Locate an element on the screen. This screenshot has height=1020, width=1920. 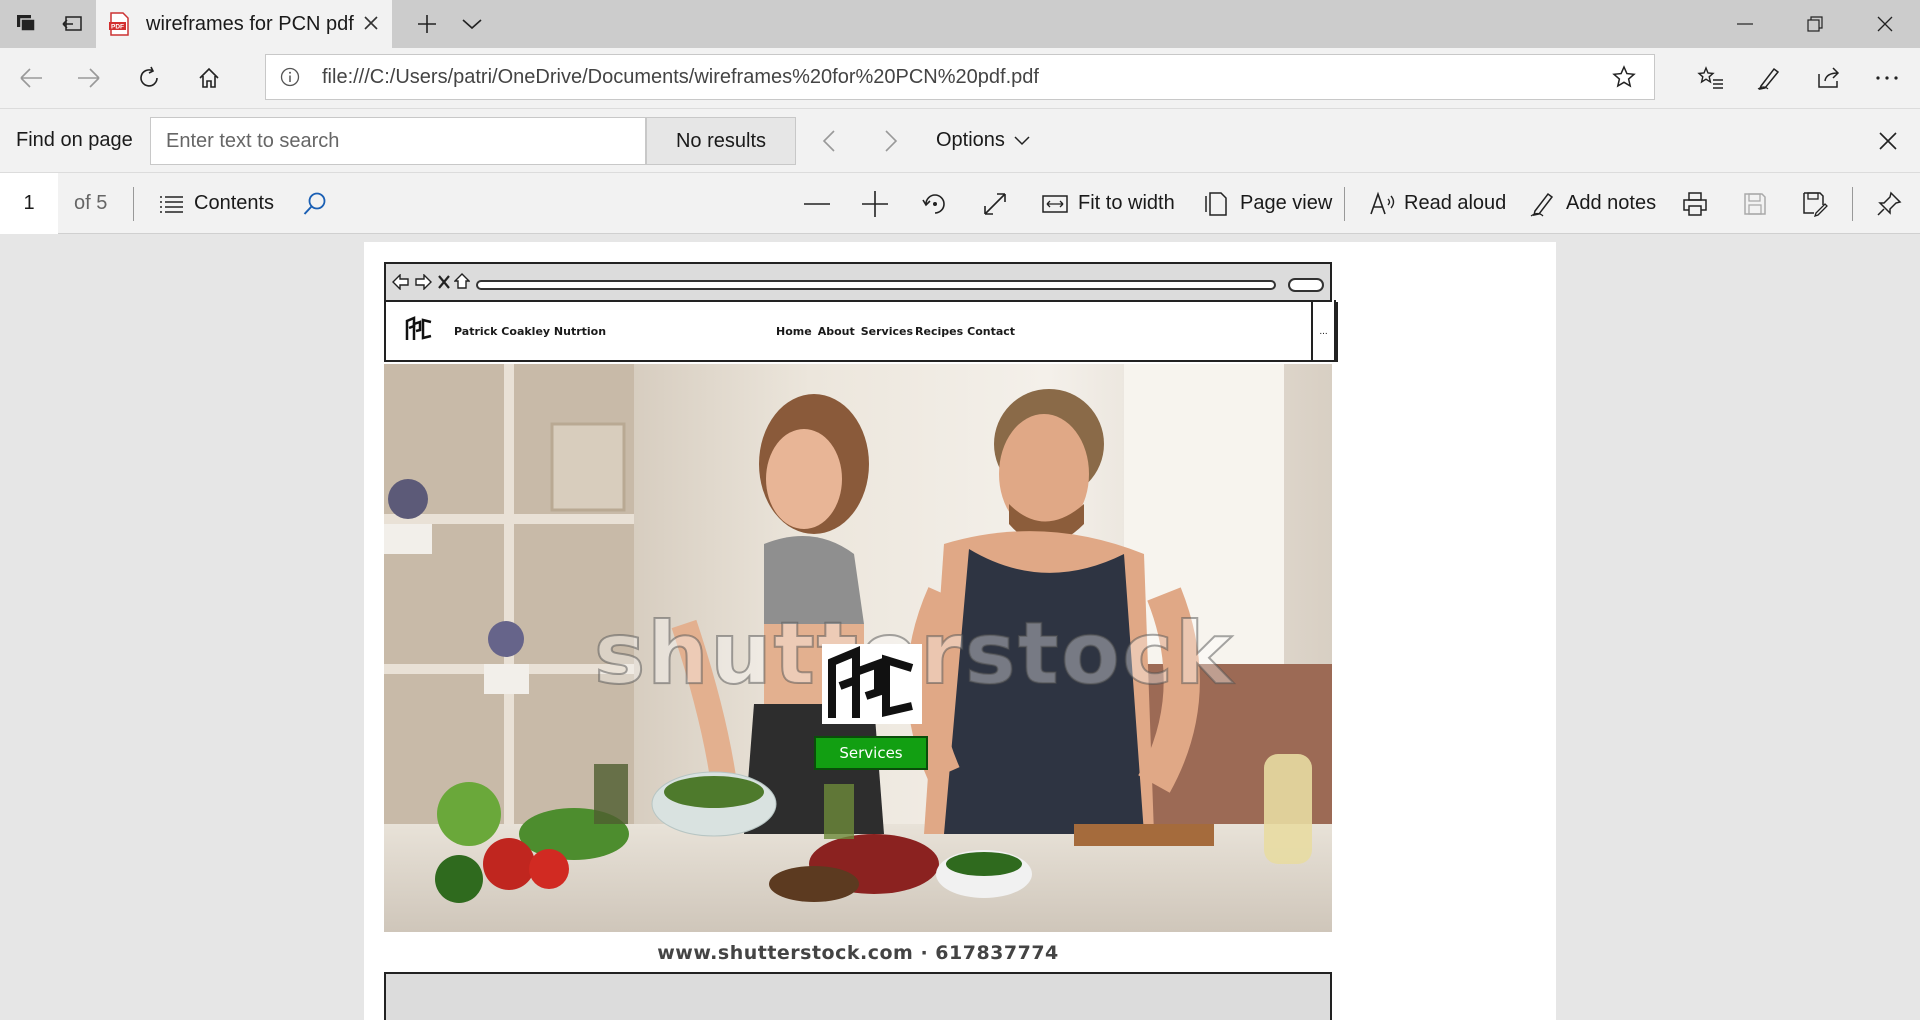
tab-preview-chevron-down-icon is located at coordinates (472, 24).